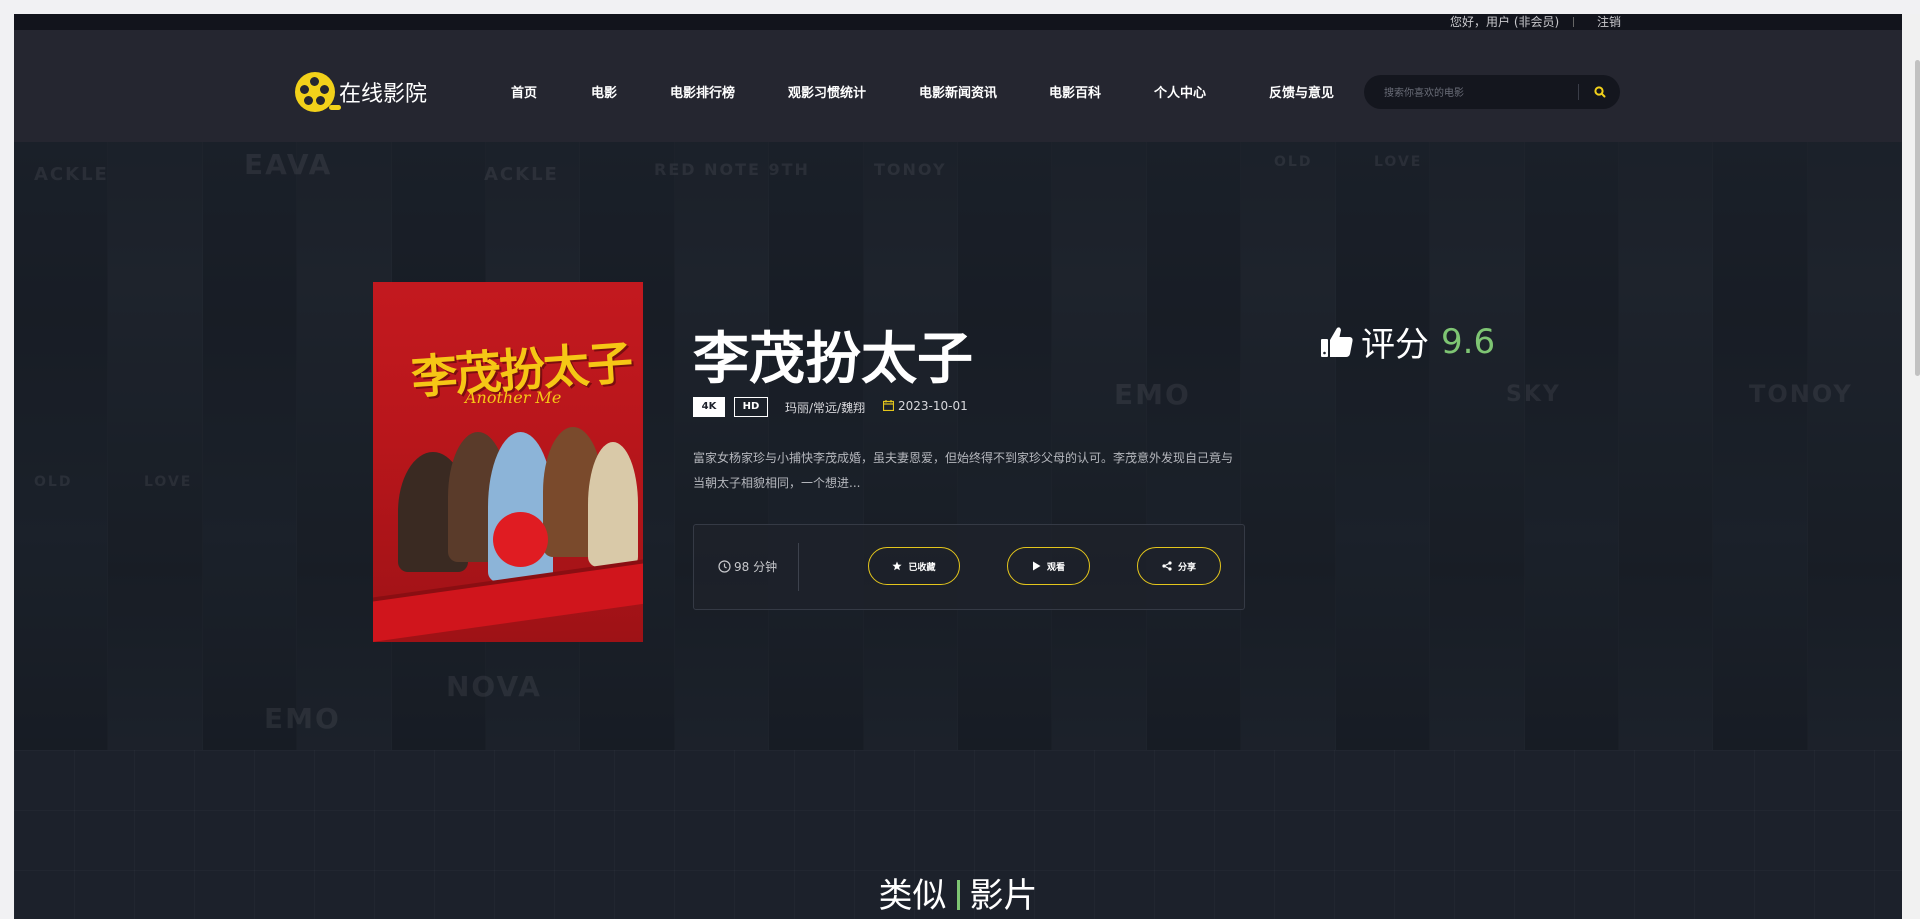 Image resolution: width=1920 pixels, height=919 pixels. I want to click on nav-profile: 个人中心, so click(1180, 91).